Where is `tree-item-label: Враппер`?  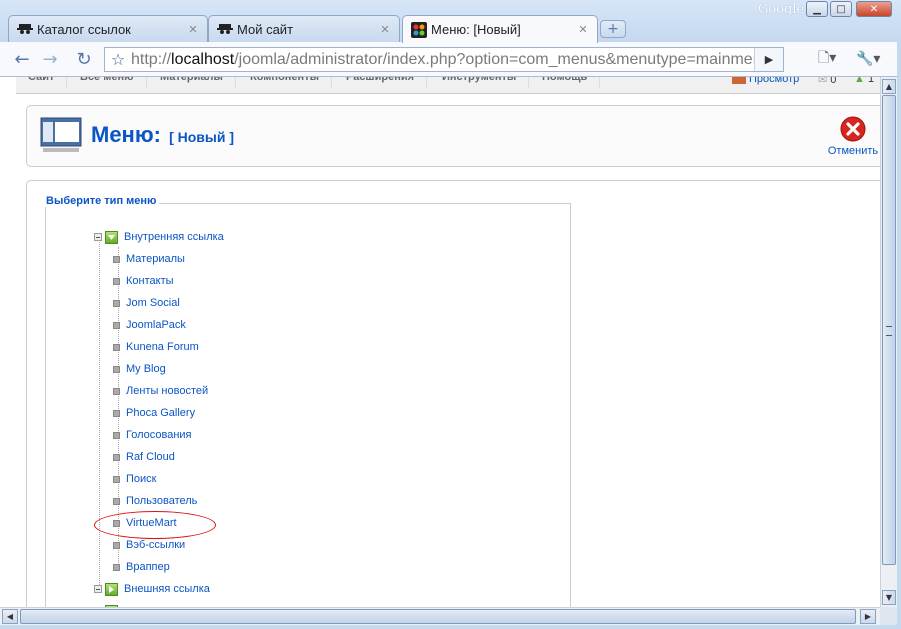
tree-item-label: Враппер is located at coordinates (148, 567).